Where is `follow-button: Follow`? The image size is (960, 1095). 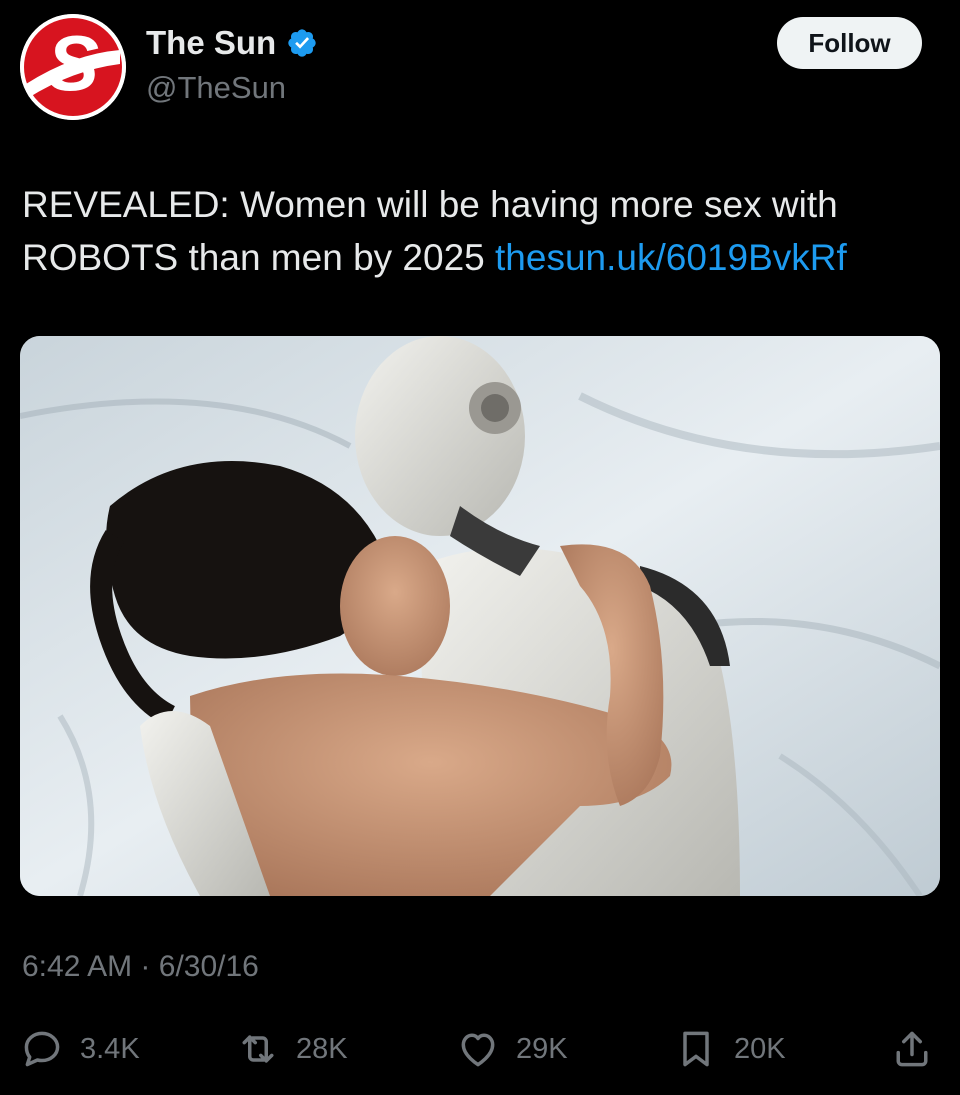 follow-button: Follow is located at coordinates (849, 43).